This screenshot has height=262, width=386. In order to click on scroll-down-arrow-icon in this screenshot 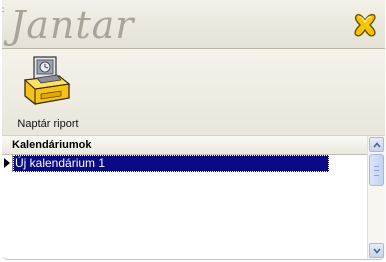, I will do `click(377, 251)`.